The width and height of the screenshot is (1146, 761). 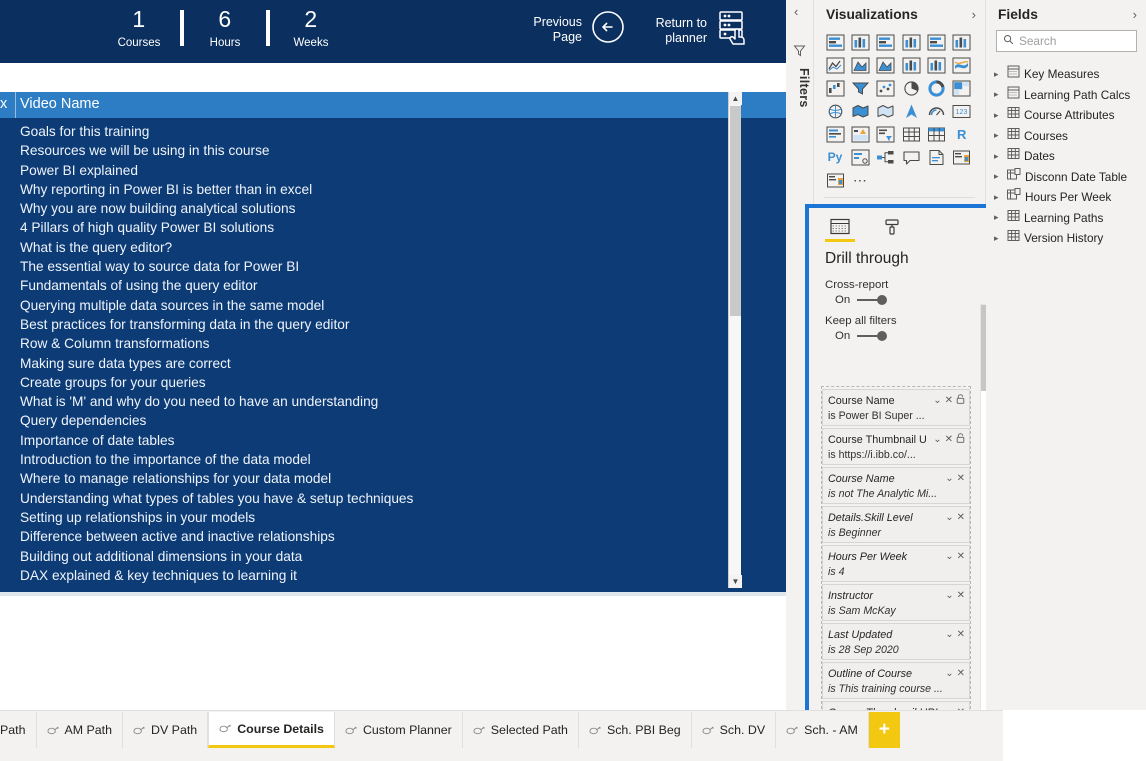 I want to click on chevron-left-icon: ‹, so click(x=796, y=11).